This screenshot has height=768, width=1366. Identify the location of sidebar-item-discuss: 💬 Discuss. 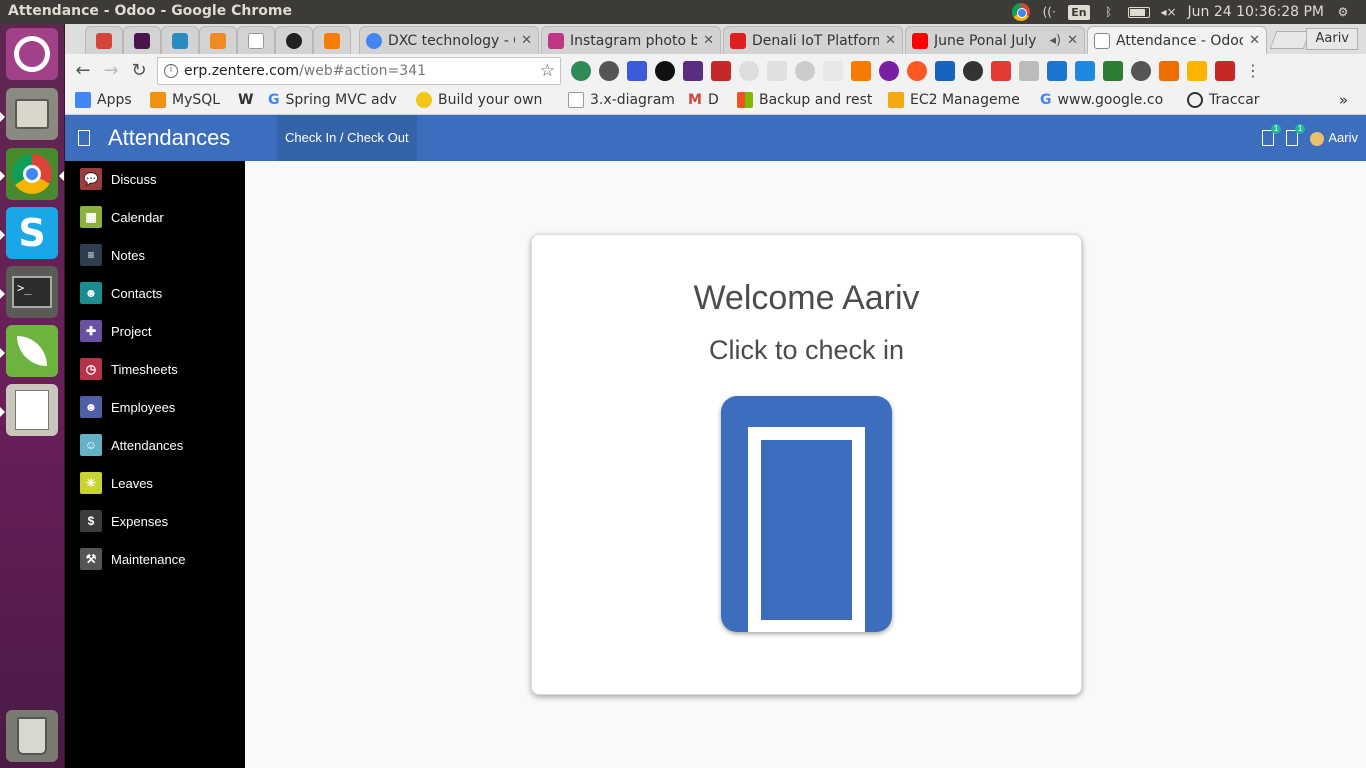
(118, 179).